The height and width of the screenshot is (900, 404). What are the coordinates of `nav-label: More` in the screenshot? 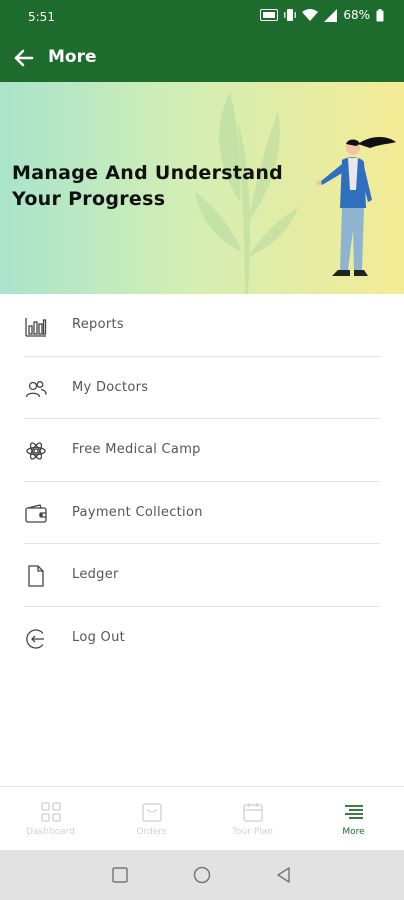 It's located at (353, 832).